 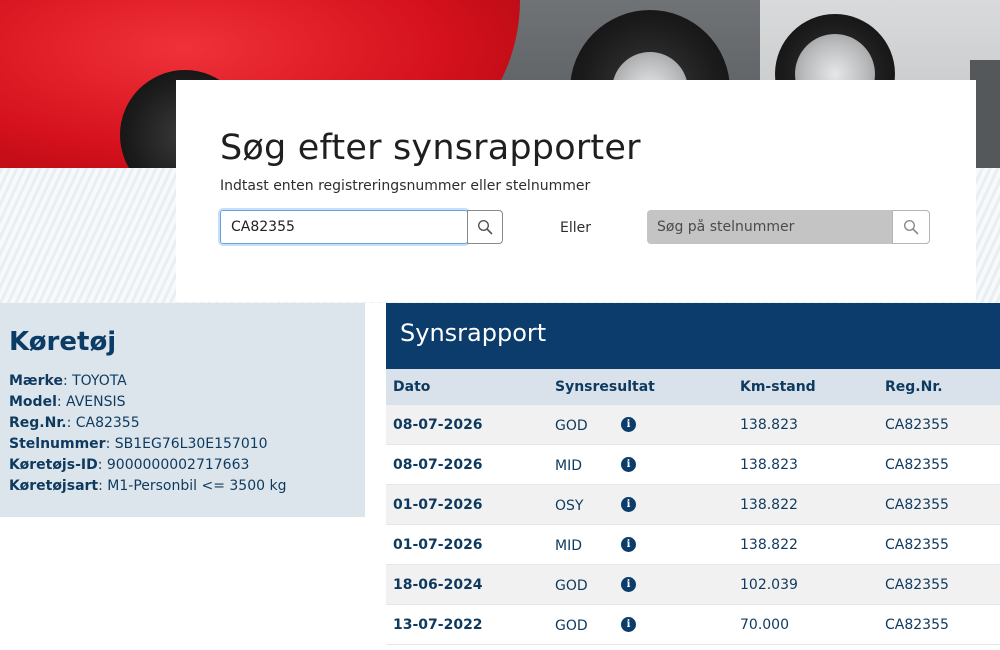 What do you see at coordinates (605, 387) in the screenshot?
I see `column-header-result: Synsresultat` at bounding box center [605, 387].